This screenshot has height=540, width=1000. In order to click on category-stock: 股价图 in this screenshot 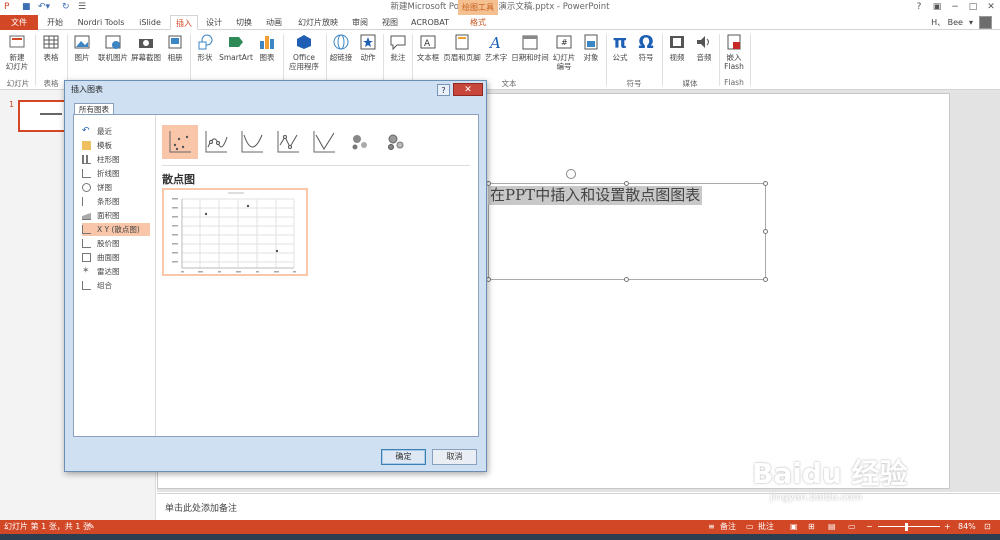, I will do `click(116, 243)`.